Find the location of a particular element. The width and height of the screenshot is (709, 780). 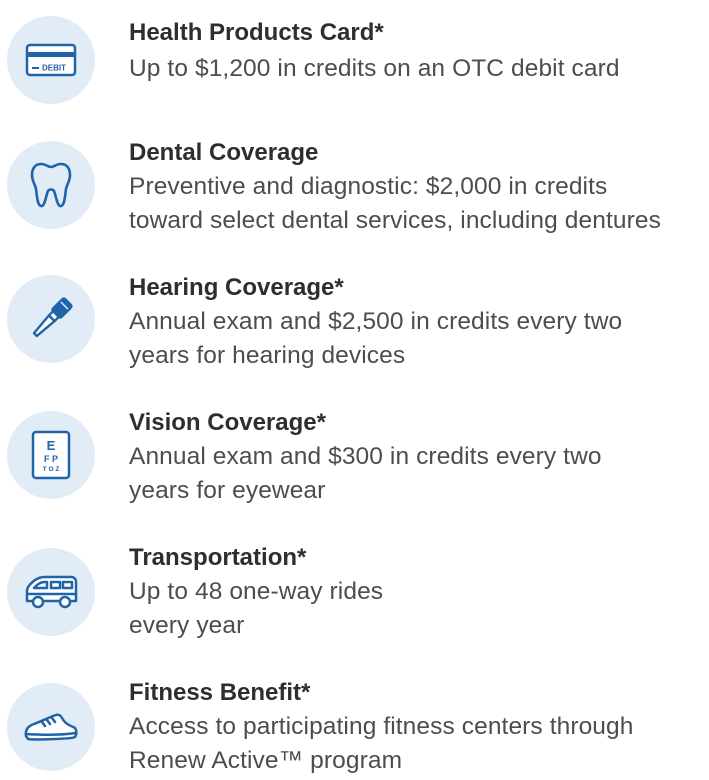

benefit-description-line: Renew Active™ program is located at coordinates (266, 760).